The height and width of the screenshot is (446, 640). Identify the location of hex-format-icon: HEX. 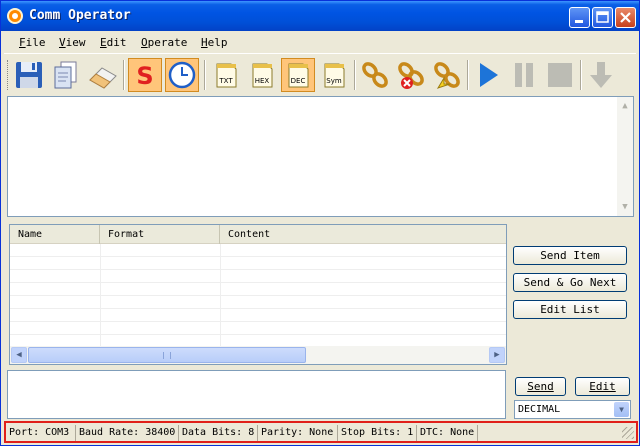
(262, 75).